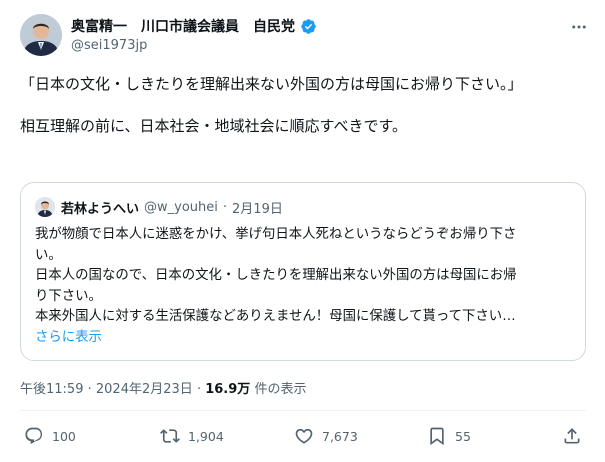 This screenshot has width=605, height=462. Describe the element at coordinates (109, 45) in the screenshot. I see `author-handle: @sei1973jp` at that location.